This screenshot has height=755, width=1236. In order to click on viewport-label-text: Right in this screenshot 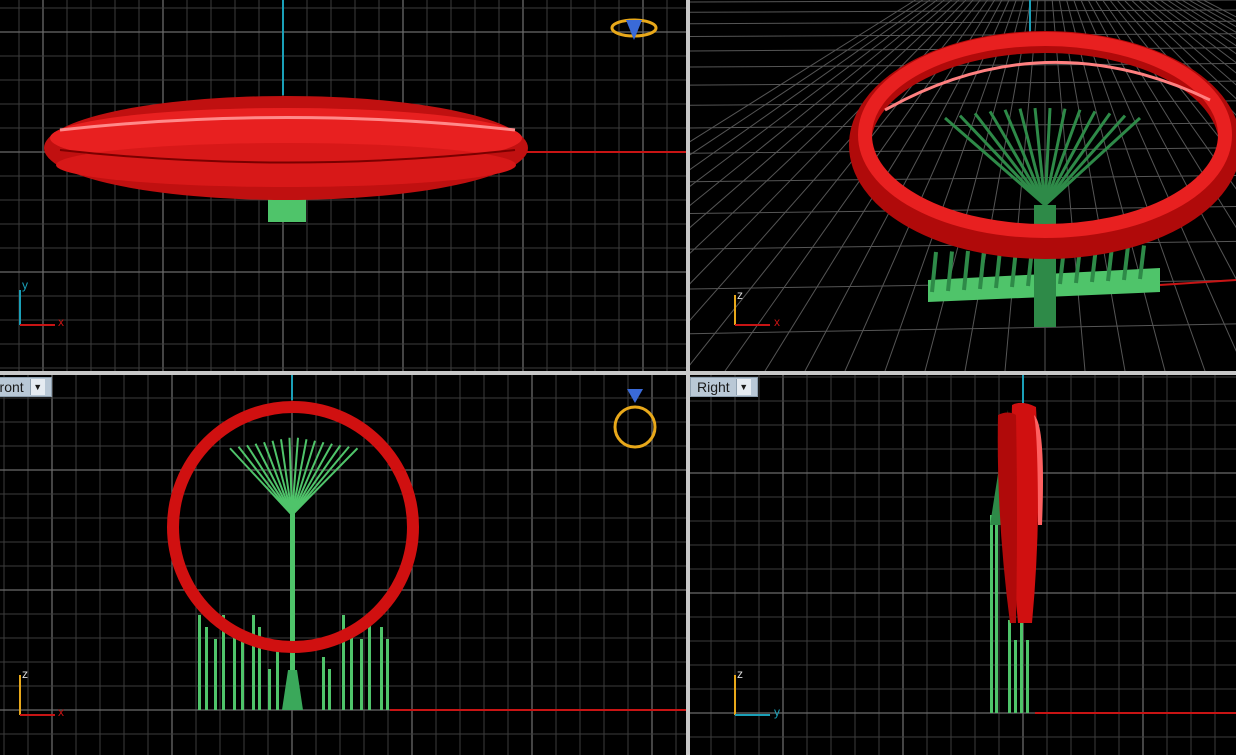, I will do `click(713, 387)`.